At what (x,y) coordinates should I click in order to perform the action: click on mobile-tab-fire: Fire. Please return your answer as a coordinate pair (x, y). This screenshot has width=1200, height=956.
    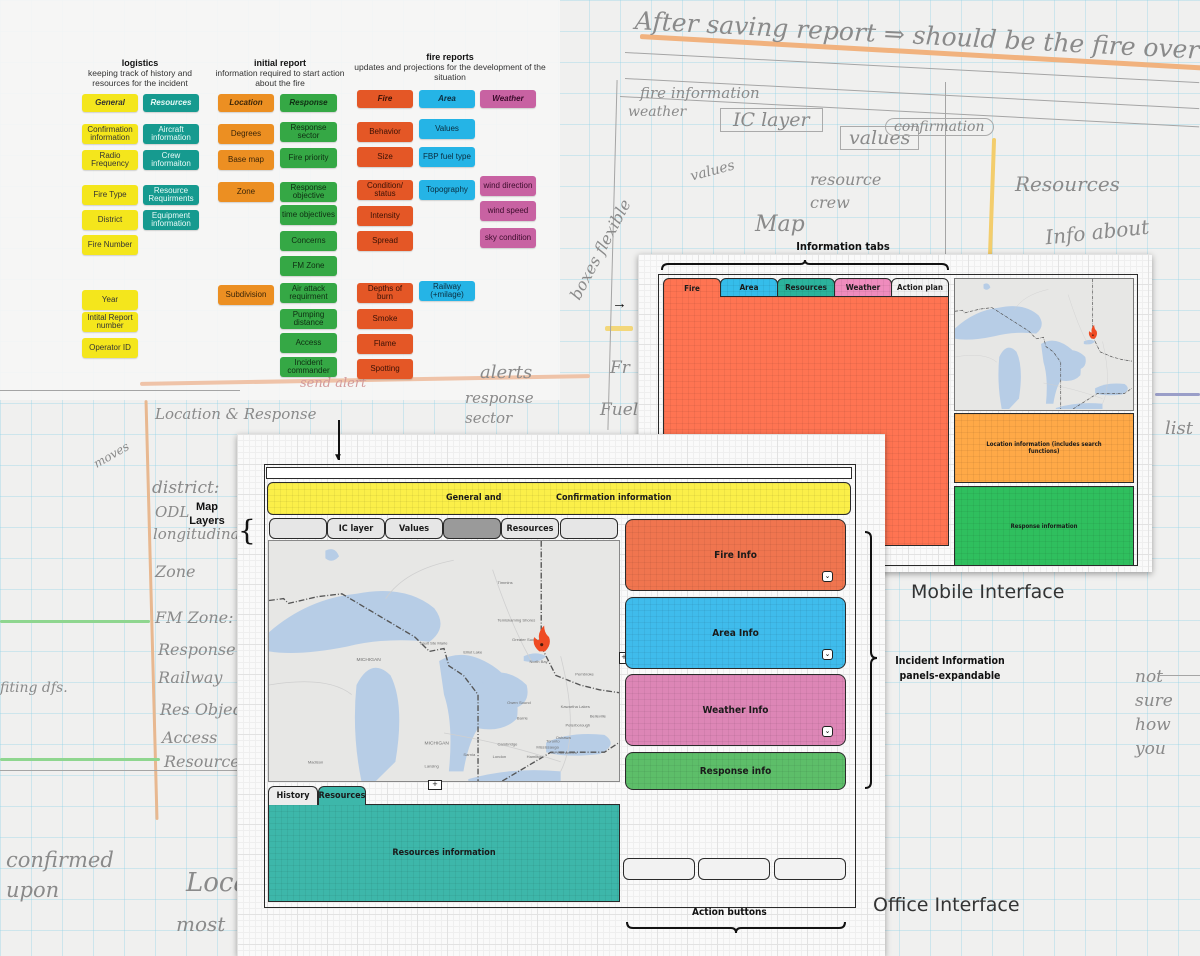
    Looking at the image, I should click on (692, 287).